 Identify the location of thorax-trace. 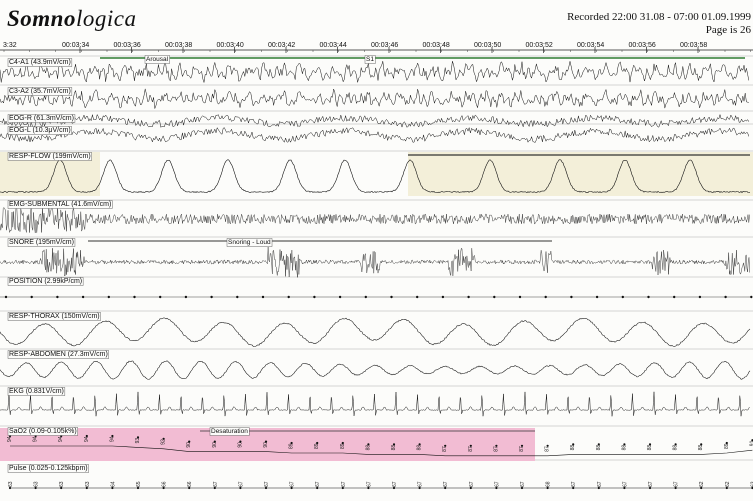
(375, 332).